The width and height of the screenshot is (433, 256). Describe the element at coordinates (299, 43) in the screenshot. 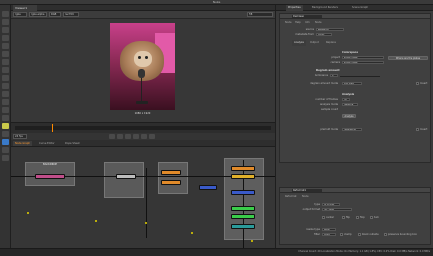

I see `tab-analyze: Analyze` at that location.